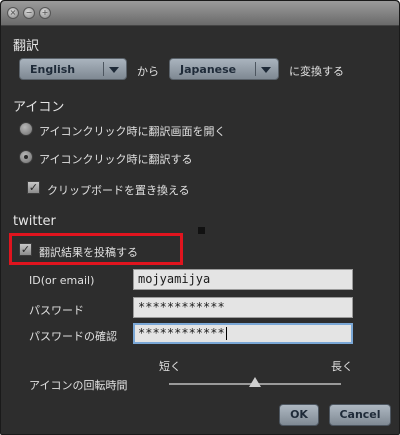  I want to click on minimize-icon: −, so click(29, 12).